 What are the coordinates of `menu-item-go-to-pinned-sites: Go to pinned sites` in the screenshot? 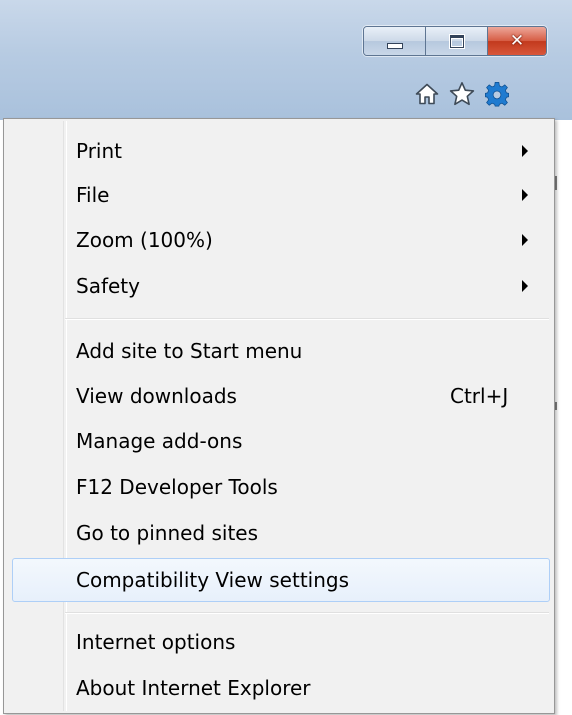 It's located at (277, 533).